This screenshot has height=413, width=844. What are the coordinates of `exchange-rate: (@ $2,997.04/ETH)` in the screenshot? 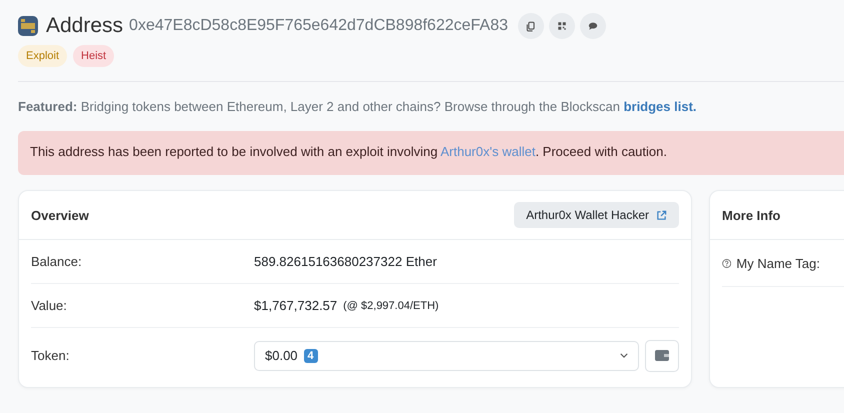 It's located at (391, 306).